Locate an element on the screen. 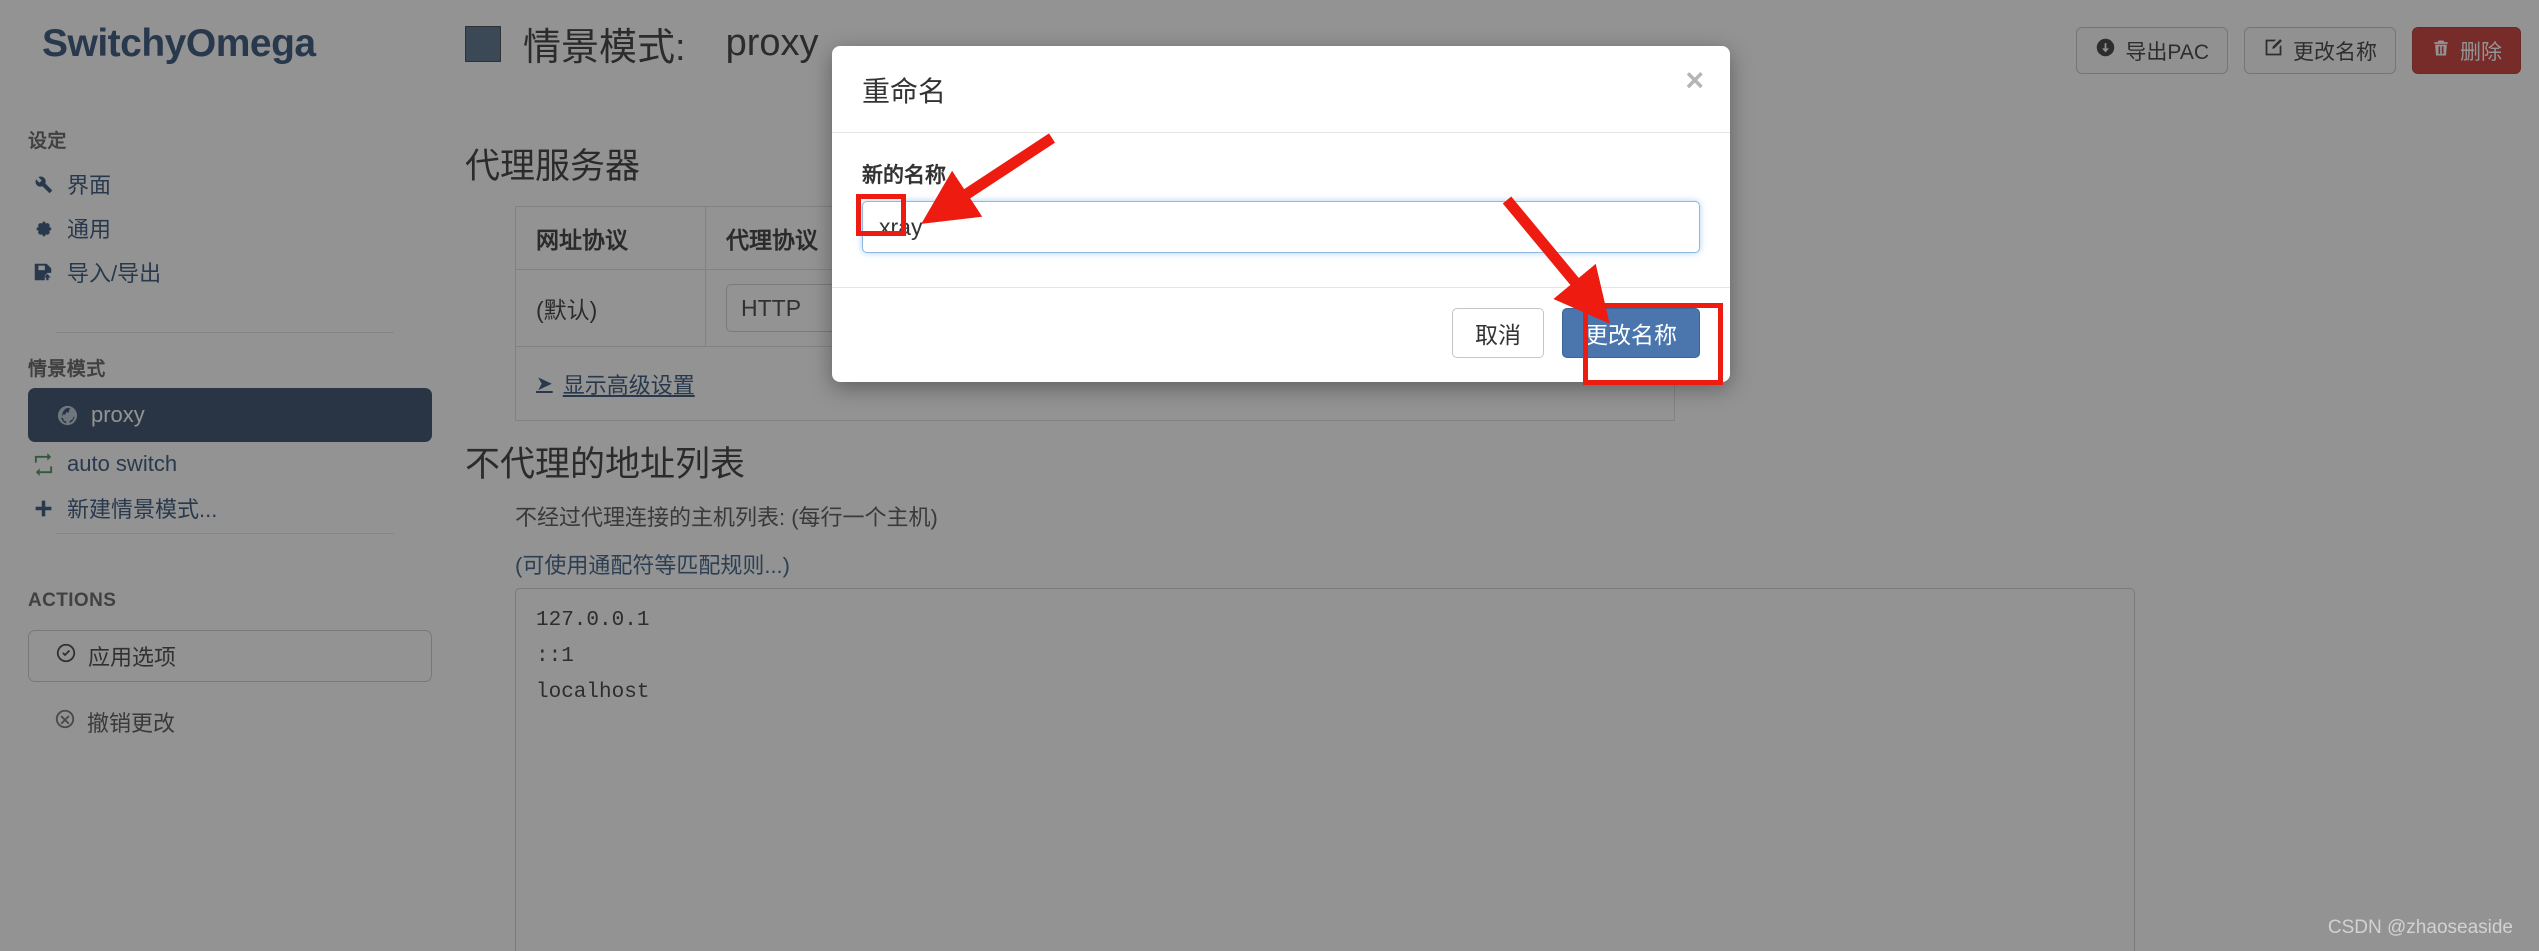 Image resolution: width=2539 pixels, height=951 pixels. dialog-body: 新的名称 is located at coordinates (1281, 210).